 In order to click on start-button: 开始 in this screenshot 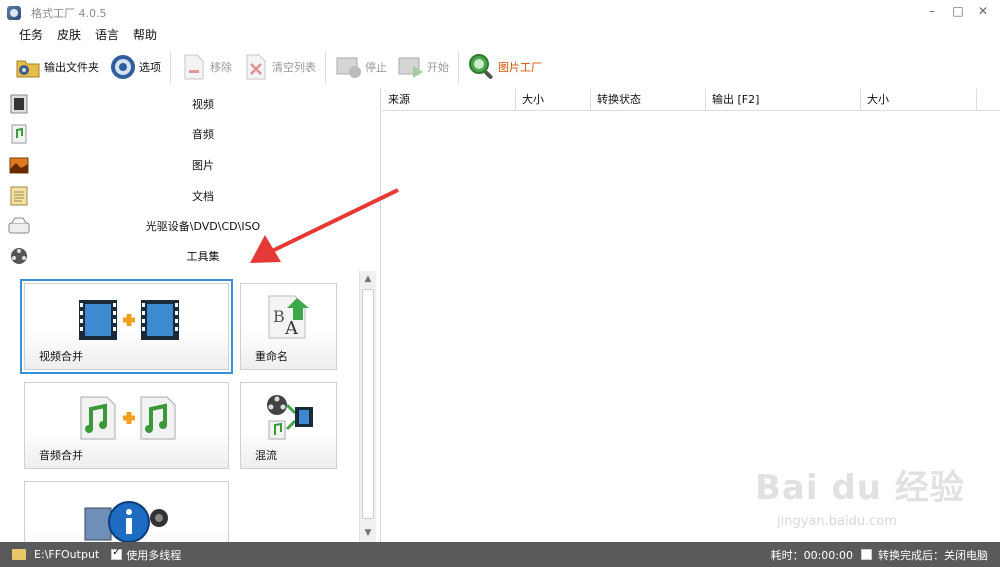, I will do `click(422, 67)`.